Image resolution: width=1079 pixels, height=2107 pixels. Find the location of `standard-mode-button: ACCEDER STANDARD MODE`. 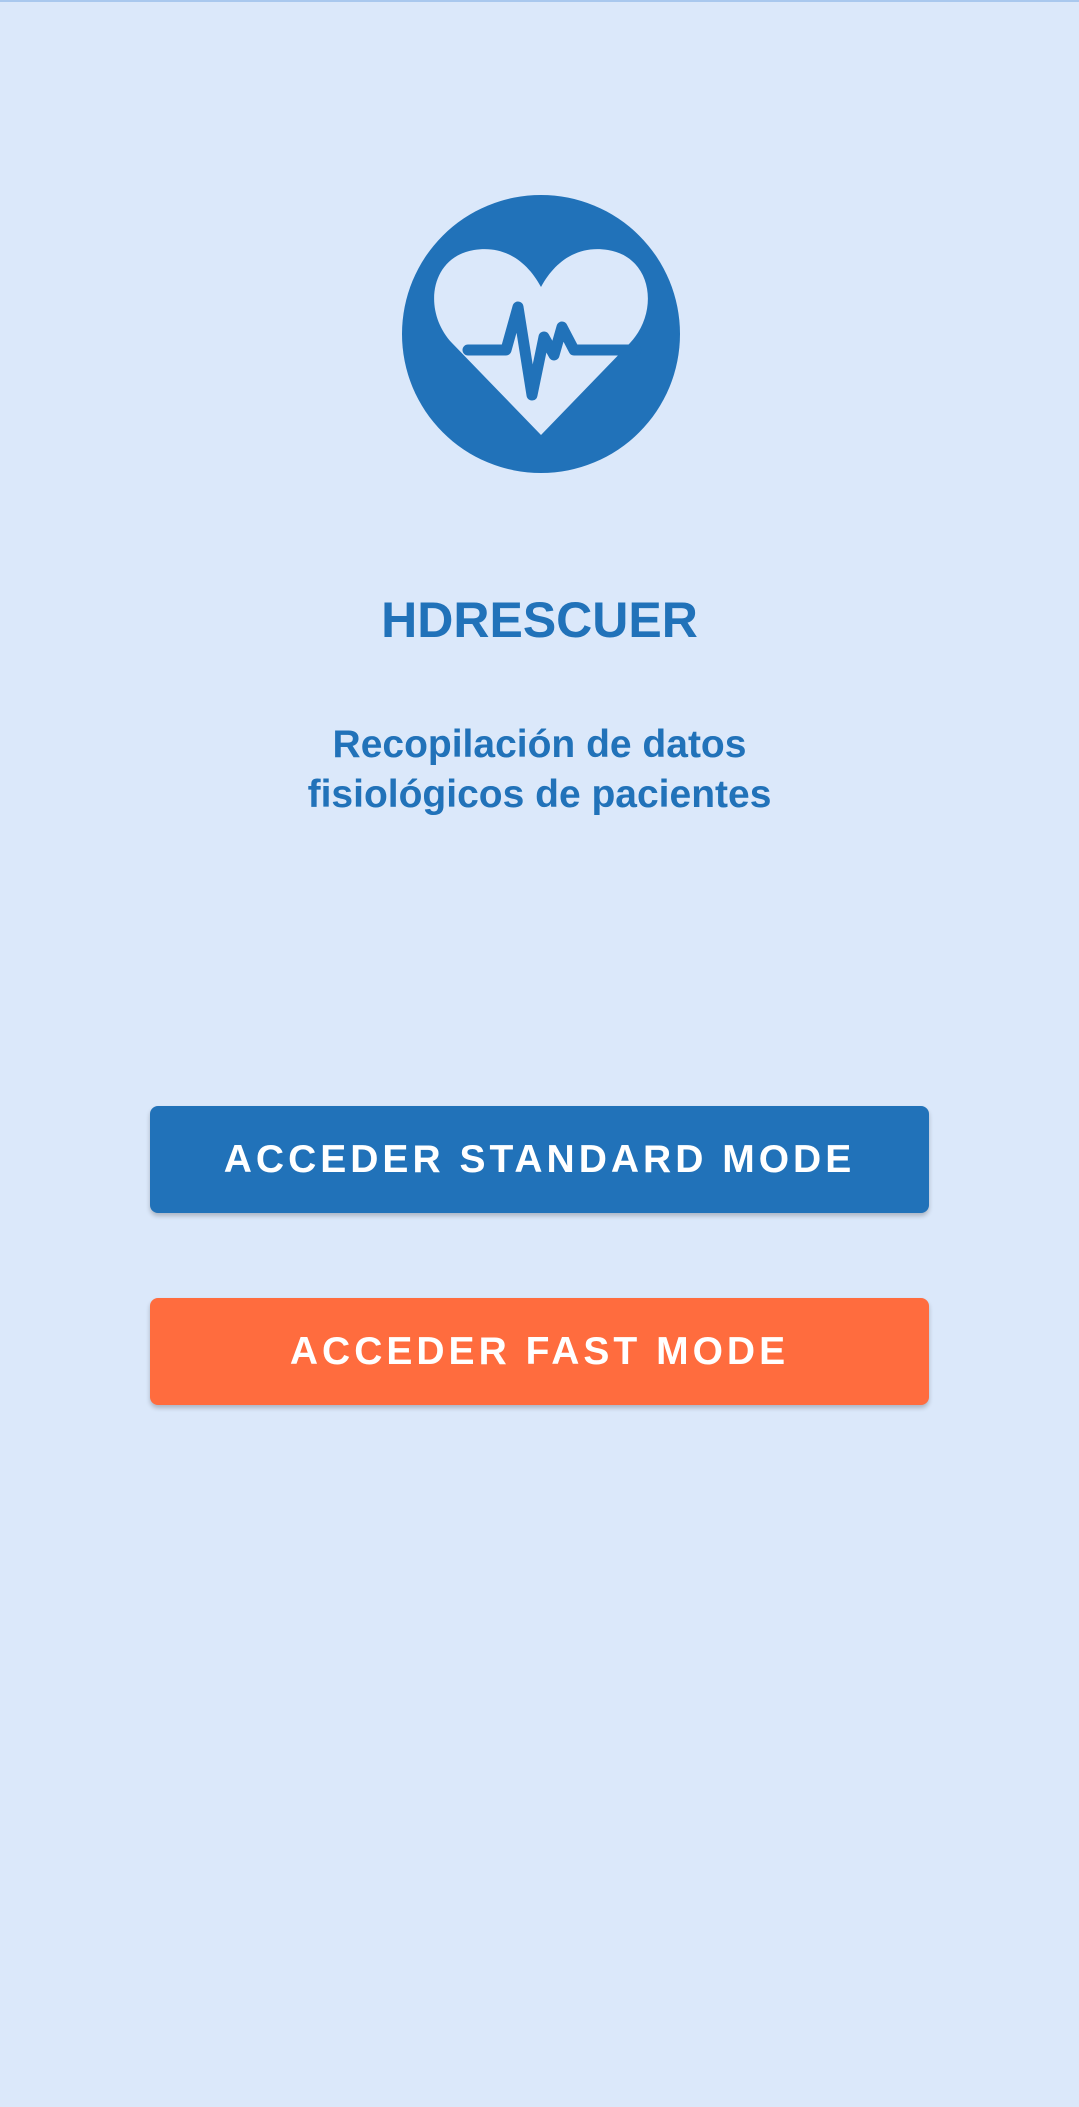

standard-mode-button: ACCEDER STANDARD MODE is located at coordinates (539, 1159).